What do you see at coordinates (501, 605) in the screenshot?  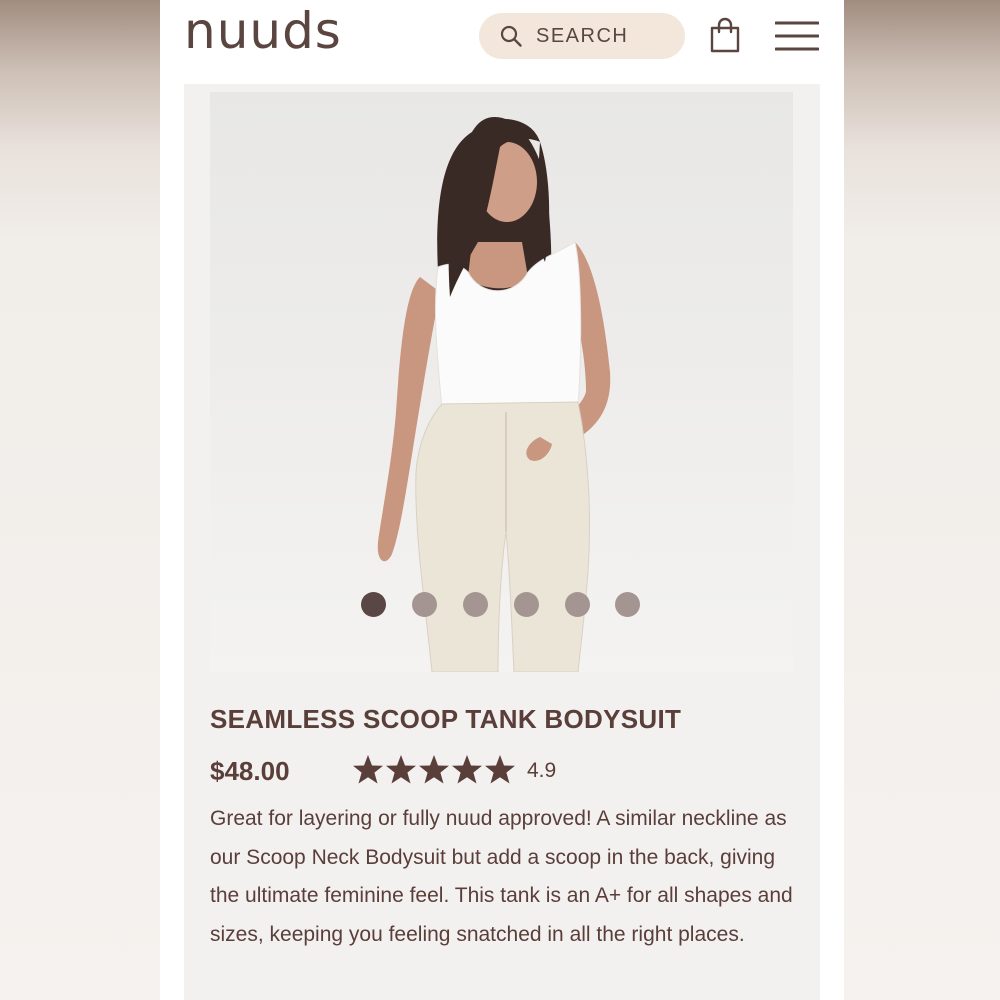 I see `image-carousel-dots` at bounding box center [501, 605].